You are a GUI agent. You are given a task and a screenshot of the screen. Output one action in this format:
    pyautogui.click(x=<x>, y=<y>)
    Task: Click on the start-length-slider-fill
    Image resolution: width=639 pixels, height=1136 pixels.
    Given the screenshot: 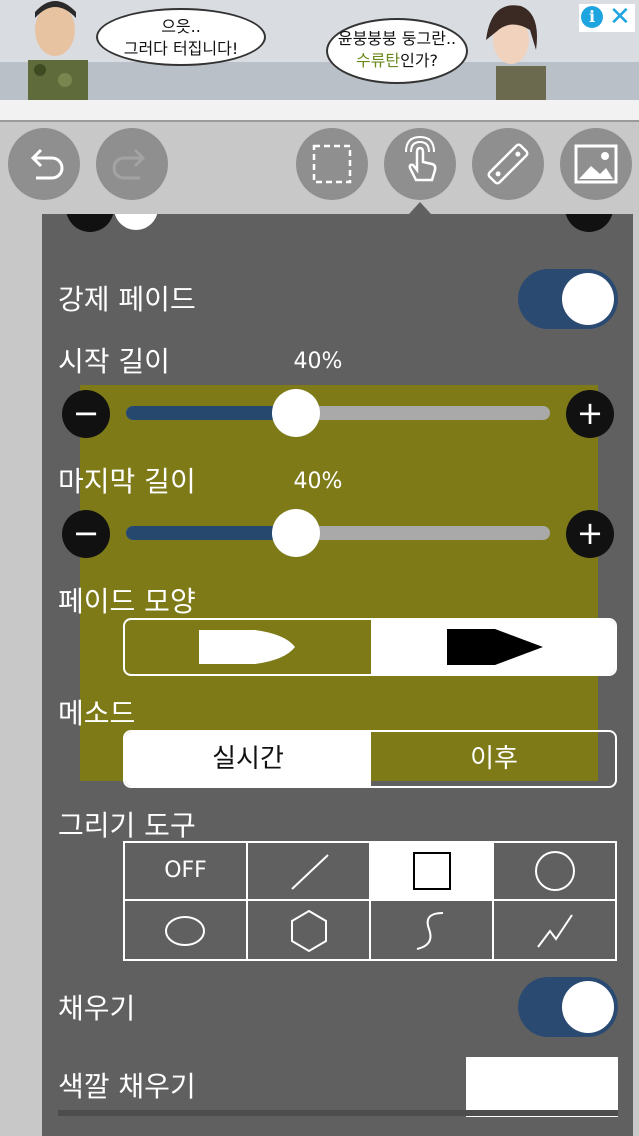 What is the action you would take?
    pyautogui.click(x=211, y=413)
    